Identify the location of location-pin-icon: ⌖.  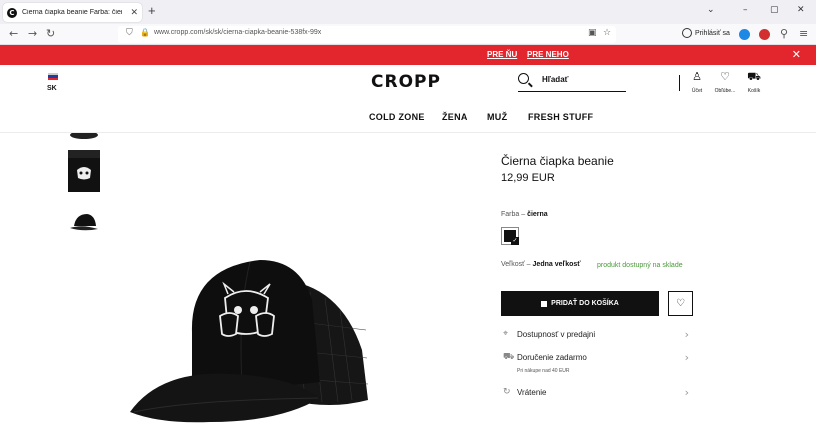
(506, 334).